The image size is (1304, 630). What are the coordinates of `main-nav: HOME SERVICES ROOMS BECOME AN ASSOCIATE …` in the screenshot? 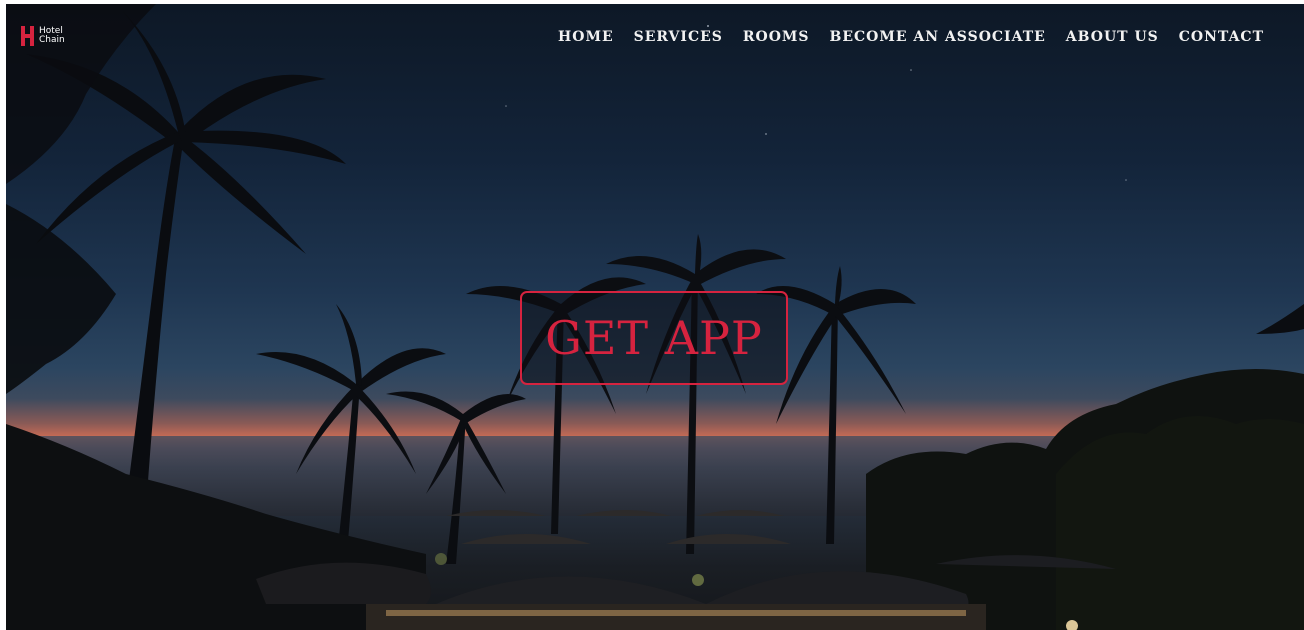 It's located at (911, 37).